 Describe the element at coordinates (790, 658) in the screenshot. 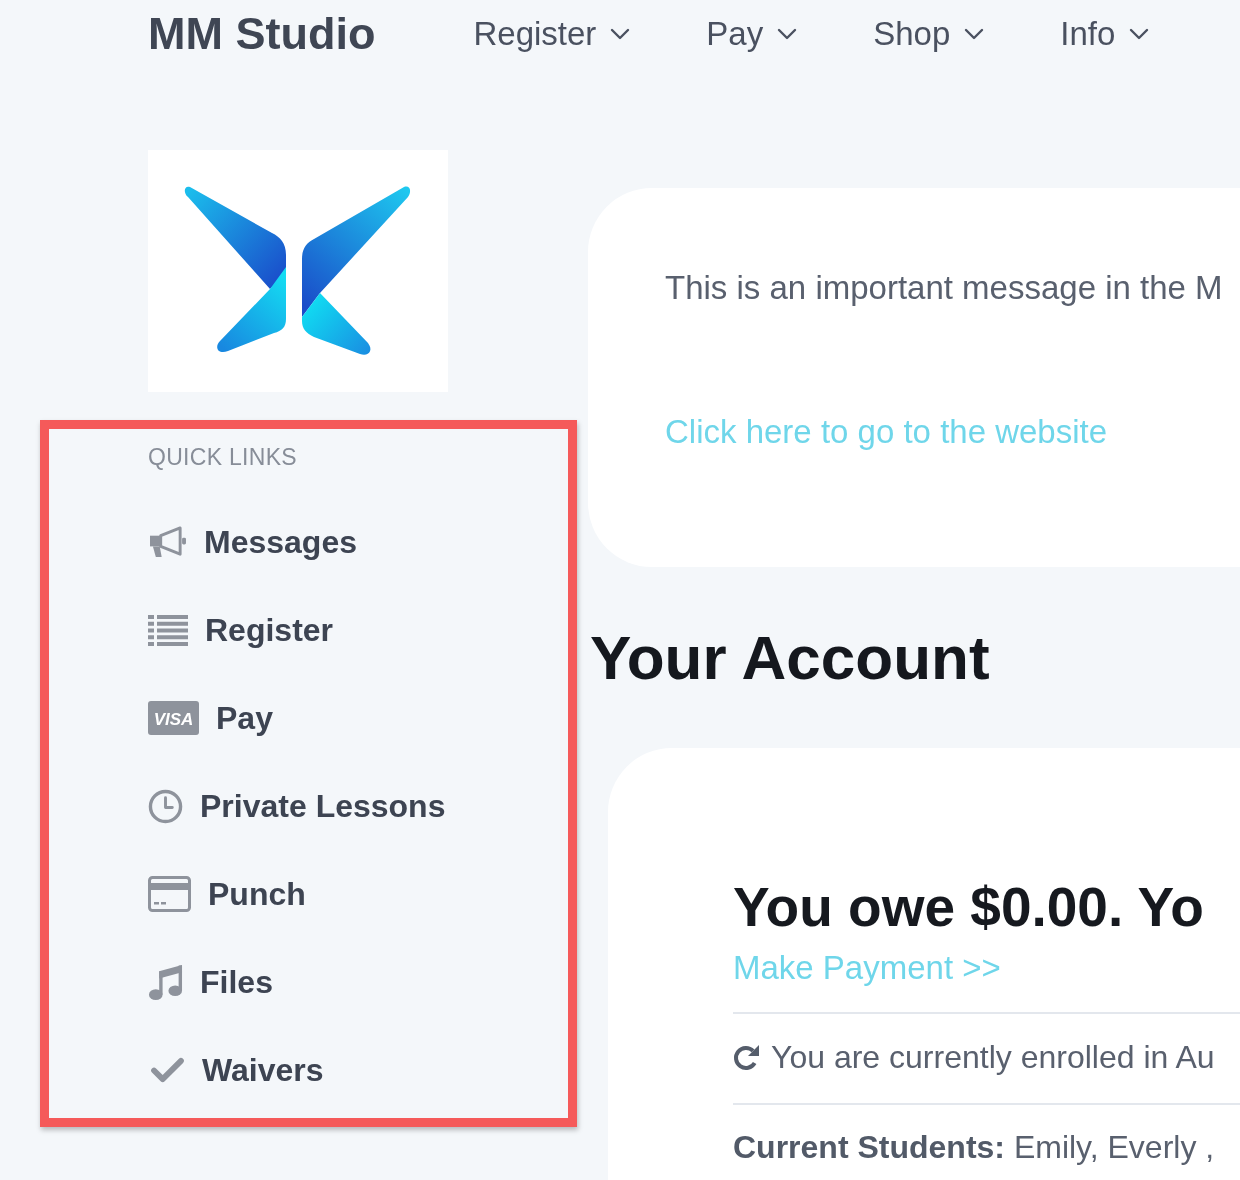

I see `page-heading: Your Account` at that location.